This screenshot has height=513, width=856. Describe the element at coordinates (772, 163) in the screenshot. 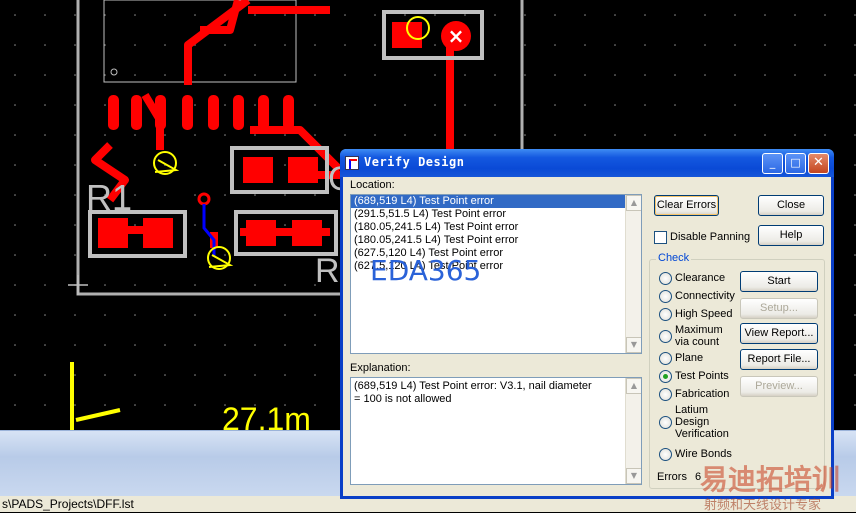

I see `minimize-button: _` at that location.